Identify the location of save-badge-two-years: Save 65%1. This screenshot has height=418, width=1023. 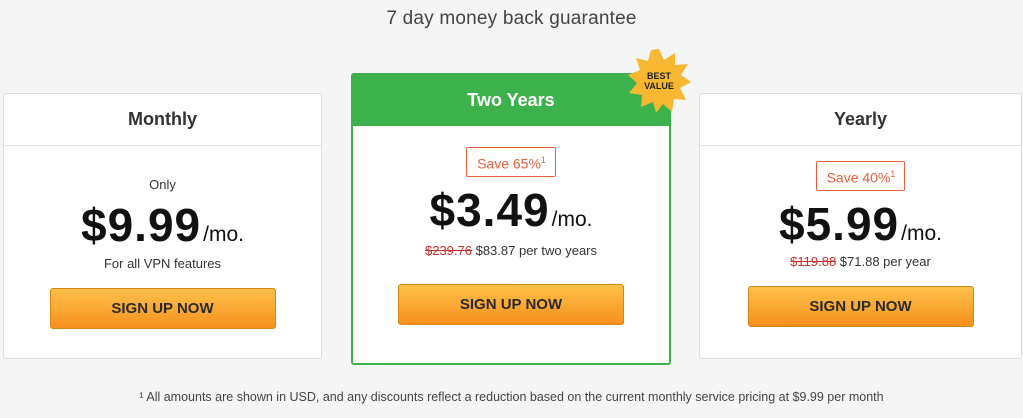
(511, 162).